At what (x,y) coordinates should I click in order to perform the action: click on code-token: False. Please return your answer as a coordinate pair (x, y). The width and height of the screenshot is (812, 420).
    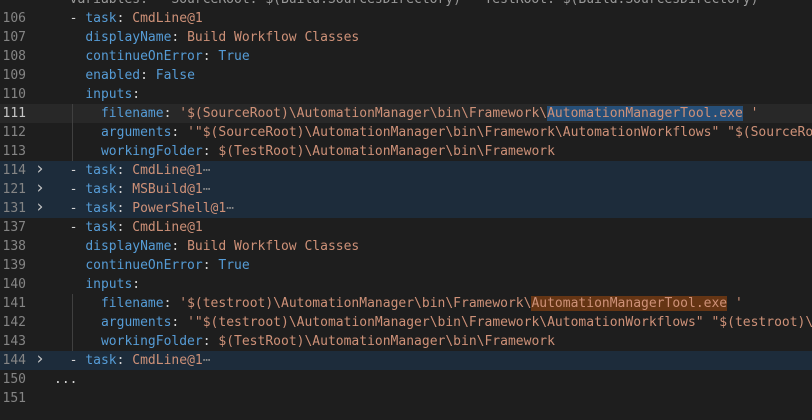
    Looking at the image, I should click on (175, 75).